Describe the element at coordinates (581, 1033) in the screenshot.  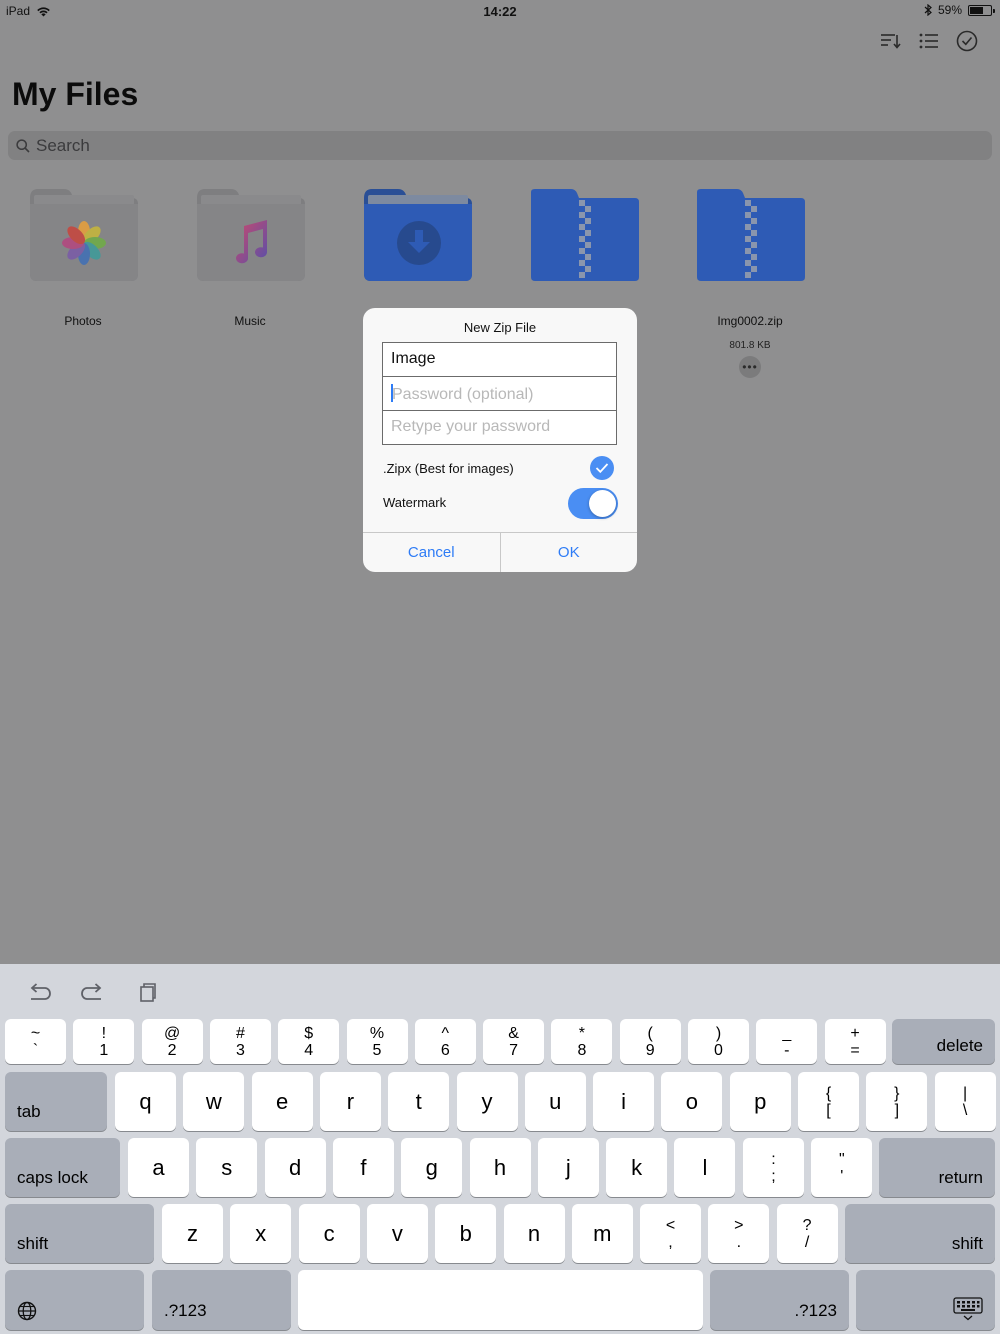
I see `key-upper-glyph: *` at that location.